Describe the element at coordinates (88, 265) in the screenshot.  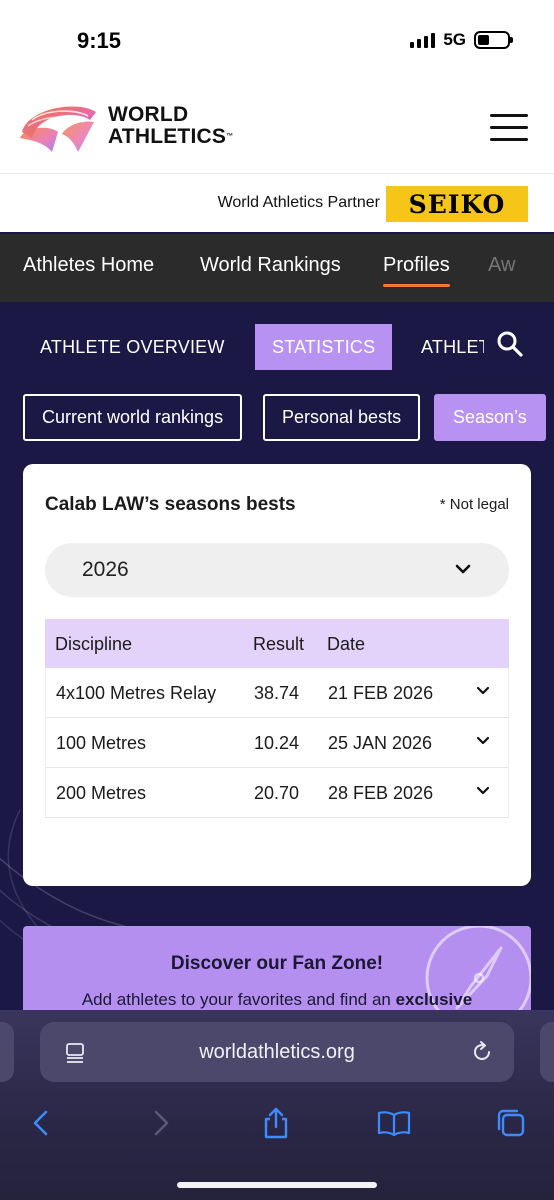
I see `nav-athletes-home: Athletes Home` at that location.